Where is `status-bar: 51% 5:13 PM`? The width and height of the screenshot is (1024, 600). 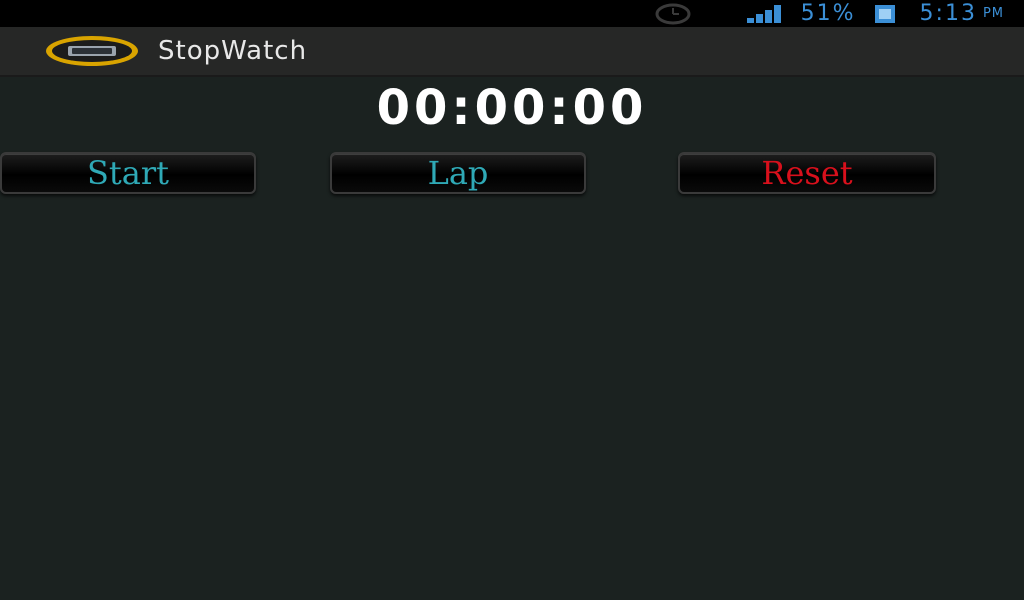
status-bar: 51% 5:13 PM is located at coordinates (512, 13).